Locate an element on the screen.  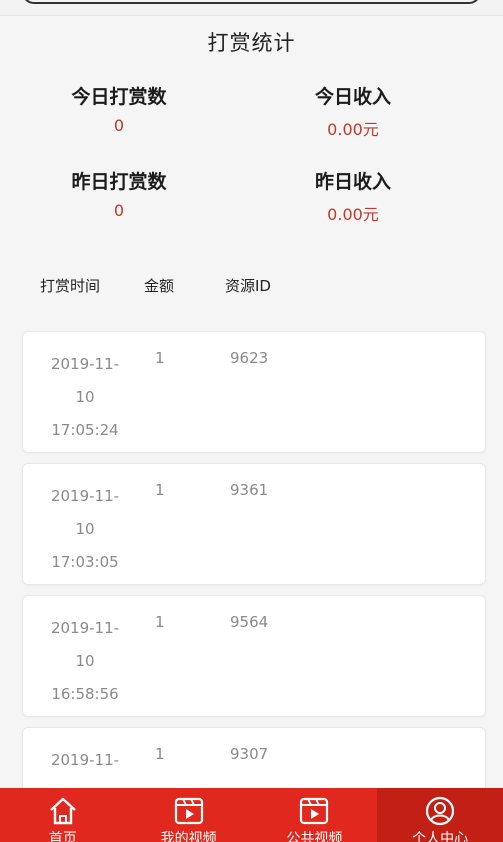
home-icon is located at coordinates (63, 813).